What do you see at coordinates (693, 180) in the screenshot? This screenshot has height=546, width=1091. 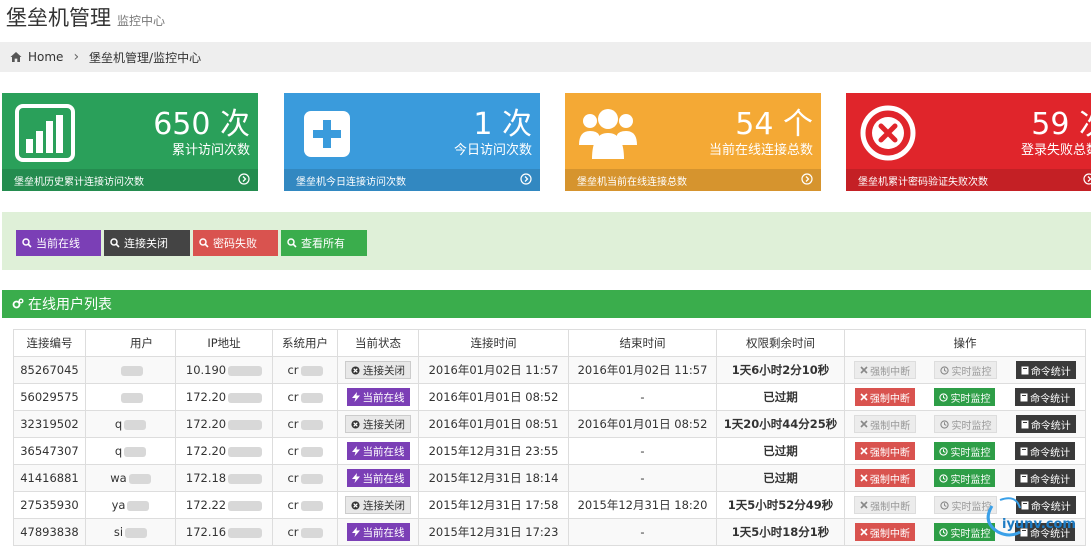 I see `stat-footer-link: 堡垒机当前在线连接总数` at bounding box center [693, 180].